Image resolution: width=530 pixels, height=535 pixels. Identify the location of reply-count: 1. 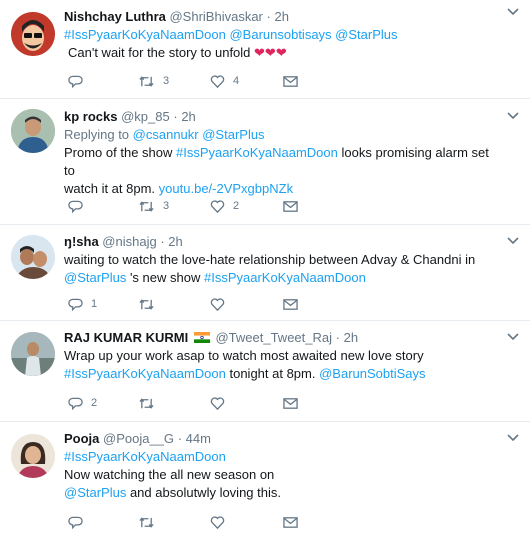
(94, 304).